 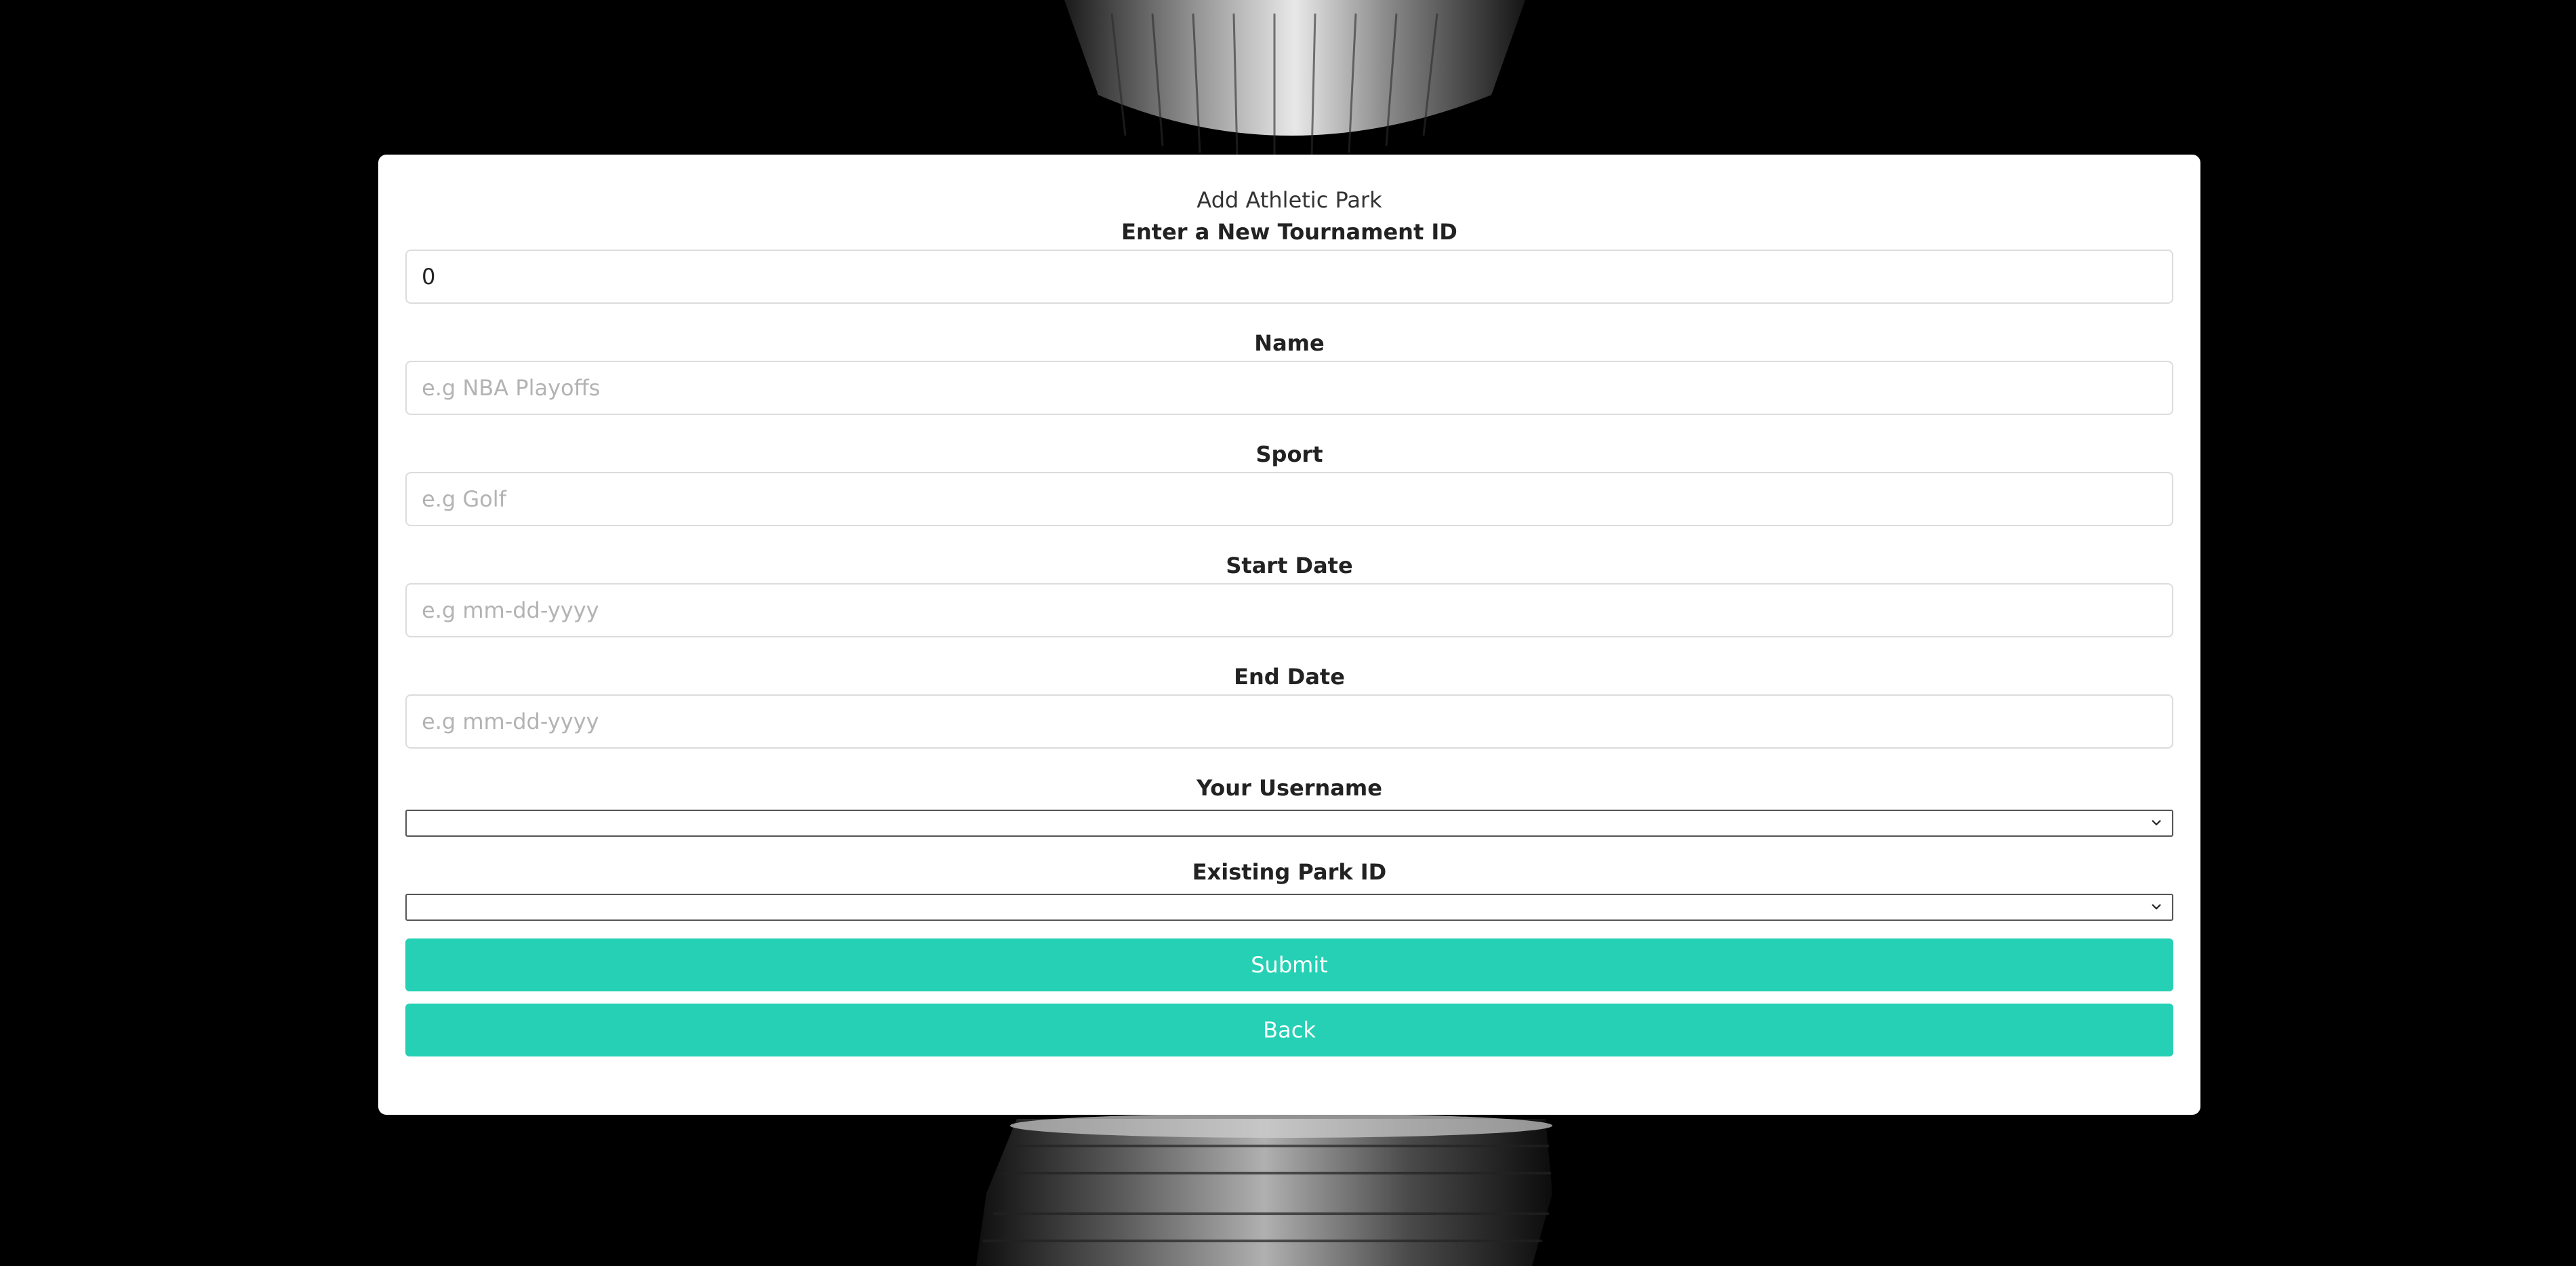 What do you see at coordinates (1289, 872) in the screenshot?
I see `park-id-label: Existing Park ID` at bounding box center [1289, 872].